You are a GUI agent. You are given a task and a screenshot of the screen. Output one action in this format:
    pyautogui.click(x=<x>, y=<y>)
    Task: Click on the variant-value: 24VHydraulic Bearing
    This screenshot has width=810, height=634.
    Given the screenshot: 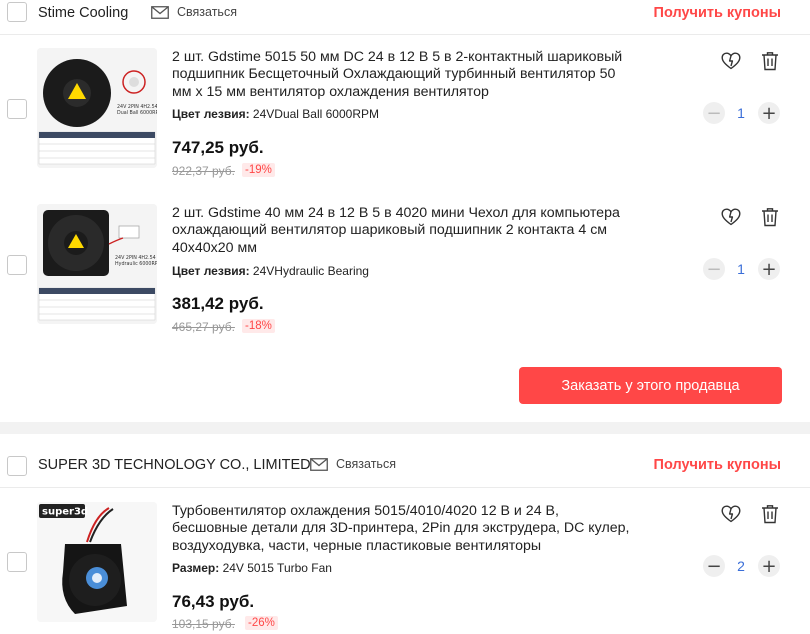 What is the action you would take?
    pyautogui.click(x=310, y=271)
    